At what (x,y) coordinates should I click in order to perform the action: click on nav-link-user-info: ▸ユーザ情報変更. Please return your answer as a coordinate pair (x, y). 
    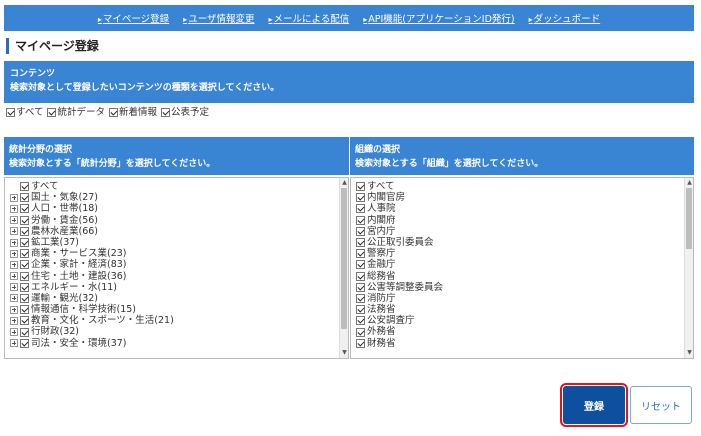
    Looking at the image, I should click on (218, 18).